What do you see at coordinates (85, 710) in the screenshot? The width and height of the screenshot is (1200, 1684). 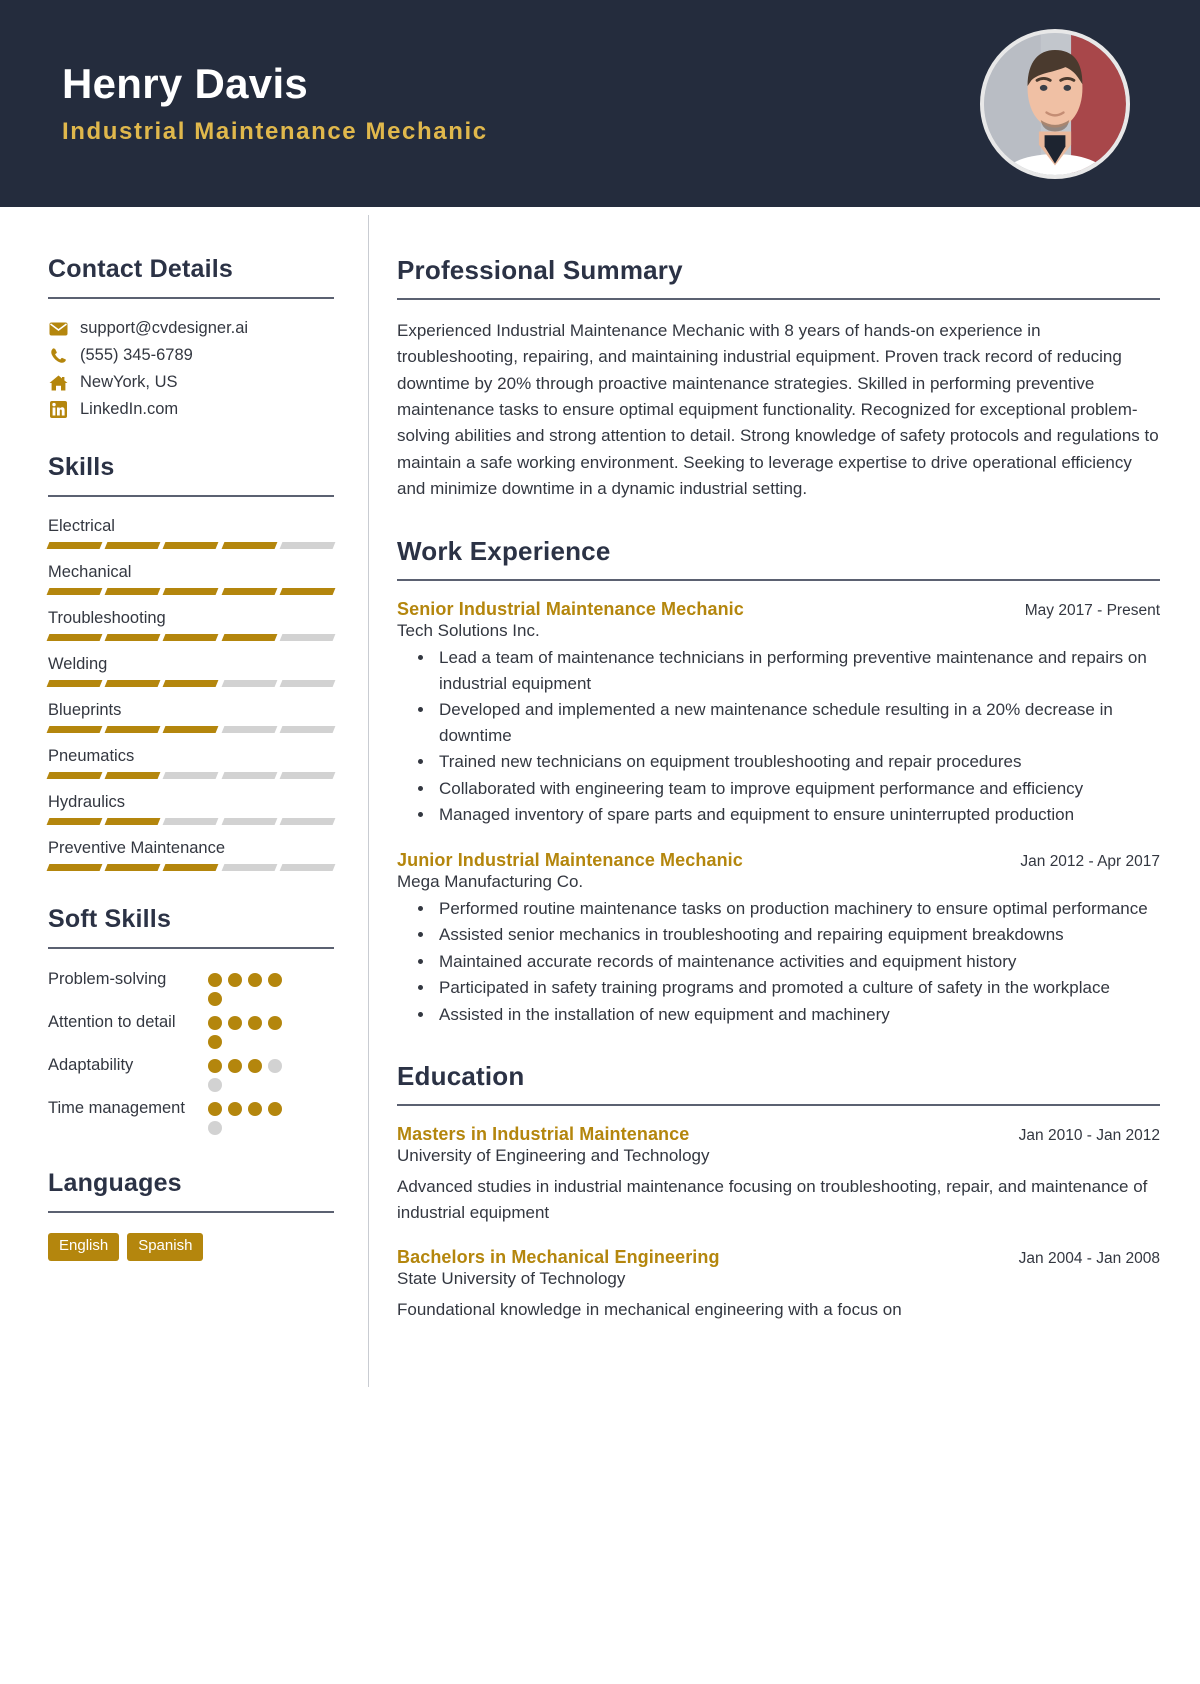 I see `skill-label: Blueprints` at bounding box center [85, 710].